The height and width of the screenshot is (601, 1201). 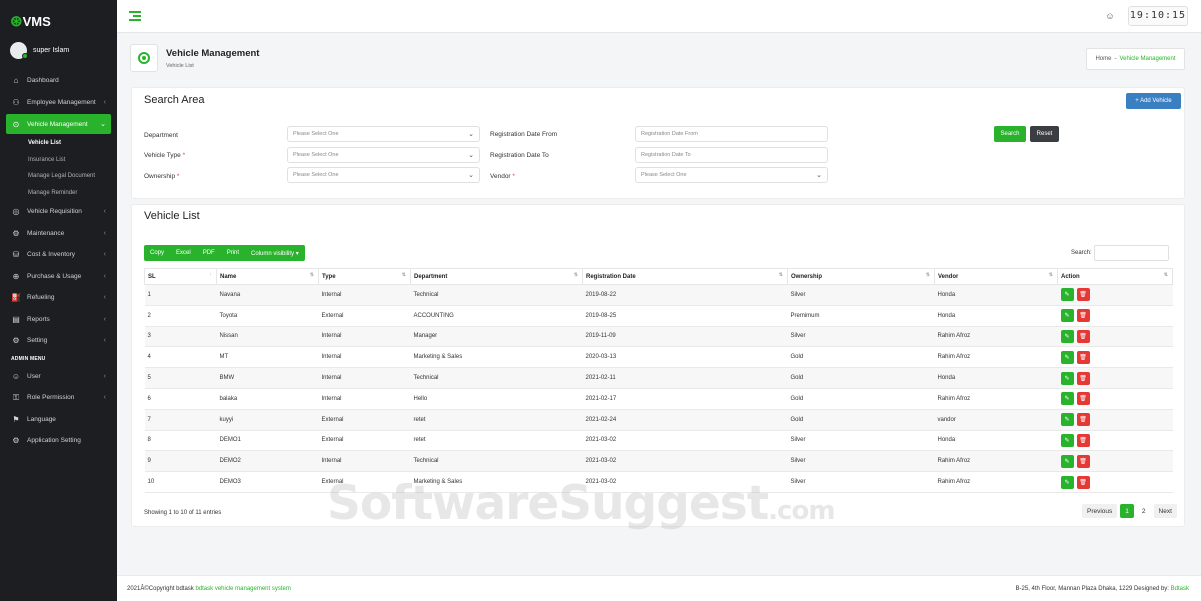 What do you see at coordinates (16, 255) in the screenshot?
I see `cost-icon: ⛁` at bounding box center [16, 255].